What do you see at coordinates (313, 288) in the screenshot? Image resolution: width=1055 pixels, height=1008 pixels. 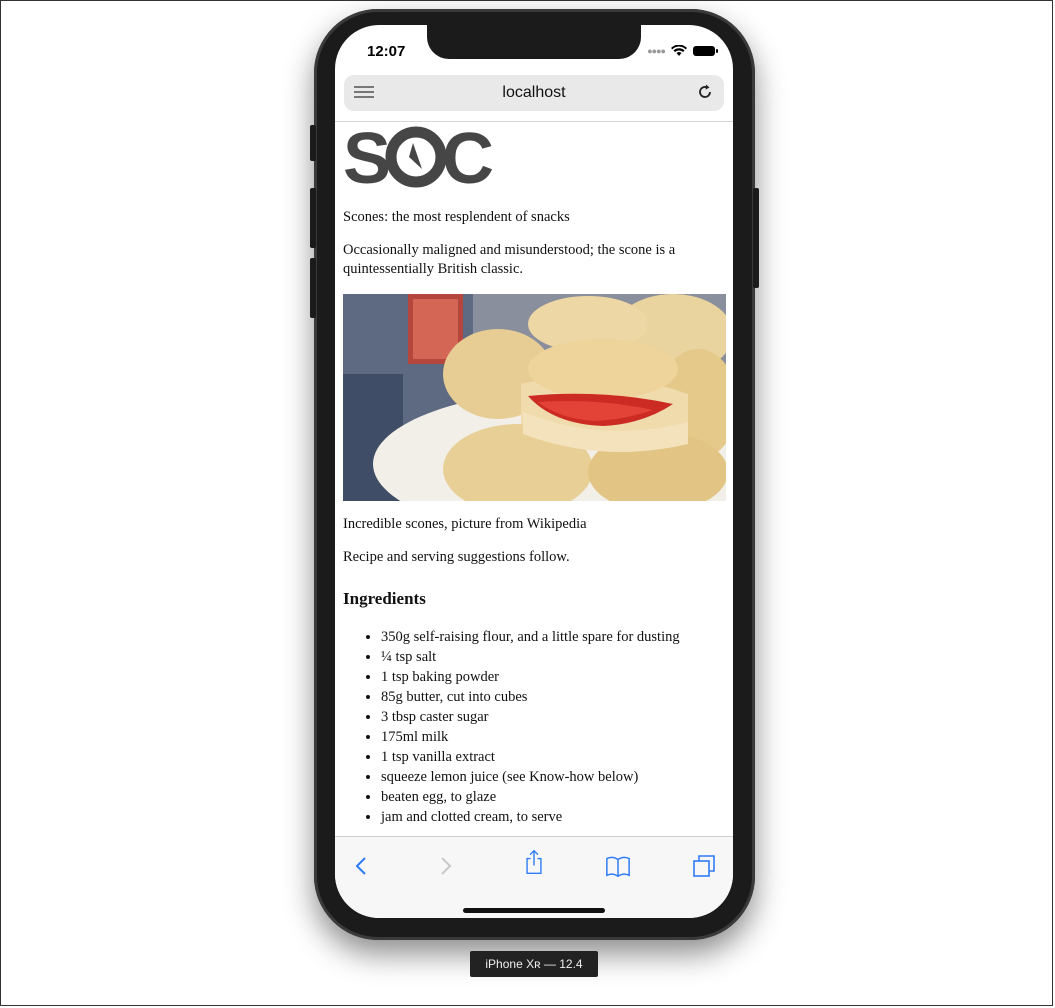 I see `volume-down-button` at bounding box center [313, 288].